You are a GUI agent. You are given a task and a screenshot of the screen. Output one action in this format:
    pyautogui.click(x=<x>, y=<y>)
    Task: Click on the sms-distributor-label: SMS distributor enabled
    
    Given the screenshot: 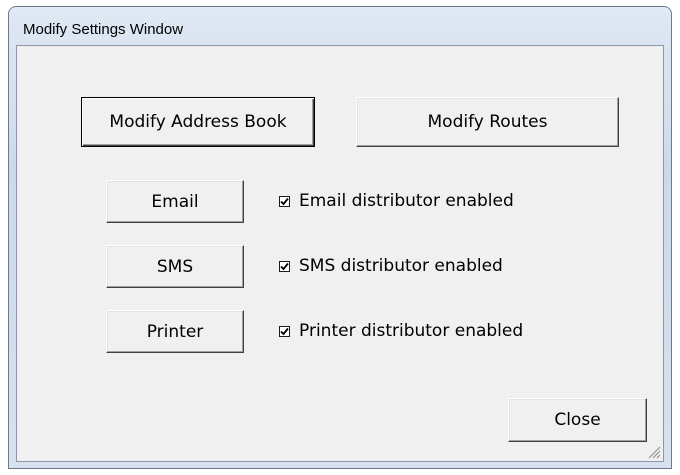 What is the action you would take?
    pyautogui.click(x=401, y=266)
    